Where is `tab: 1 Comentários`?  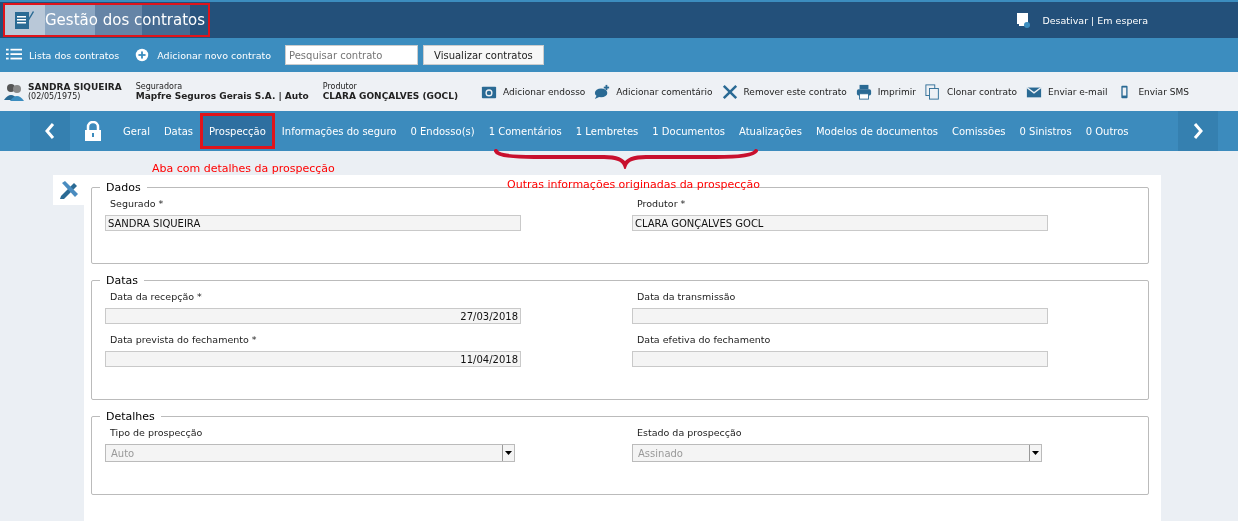
tab: 1 Comentários is located at coordinates (525, 131).